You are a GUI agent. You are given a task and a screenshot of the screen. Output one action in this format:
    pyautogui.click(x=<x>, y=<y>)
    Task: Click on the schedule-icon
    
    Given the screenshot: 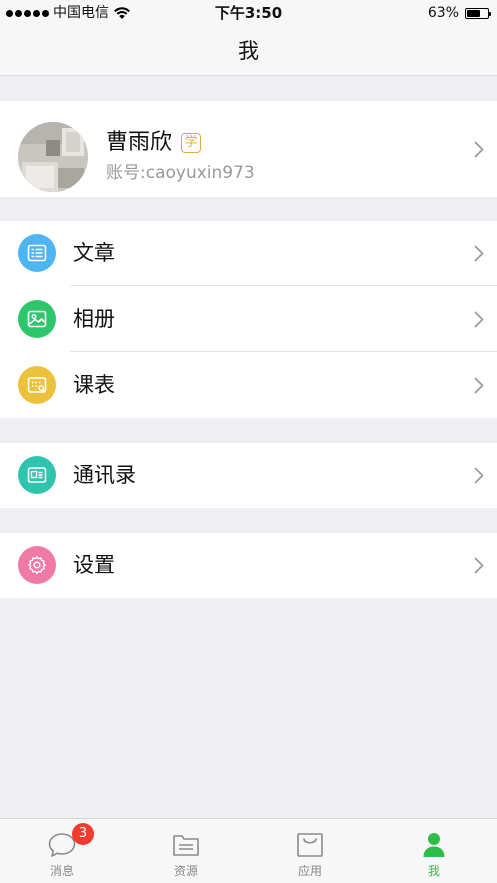 What is the action you would take?
    pyautogui.click(x=37, y=385)
    